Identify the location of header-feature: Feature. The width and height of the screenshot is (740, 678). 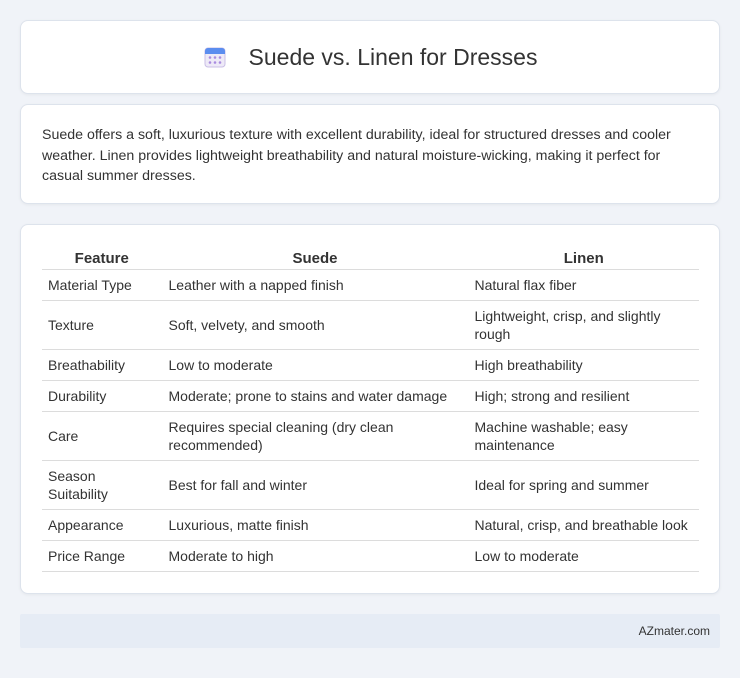
(102, 258).